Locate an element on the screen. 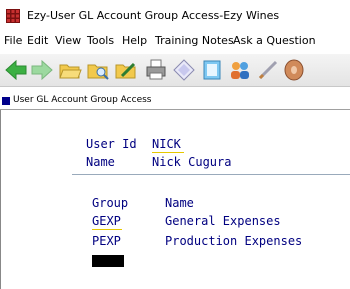 The width and height of the screenshot is (350, 289). window-icon is located at coordinates (6, 101).